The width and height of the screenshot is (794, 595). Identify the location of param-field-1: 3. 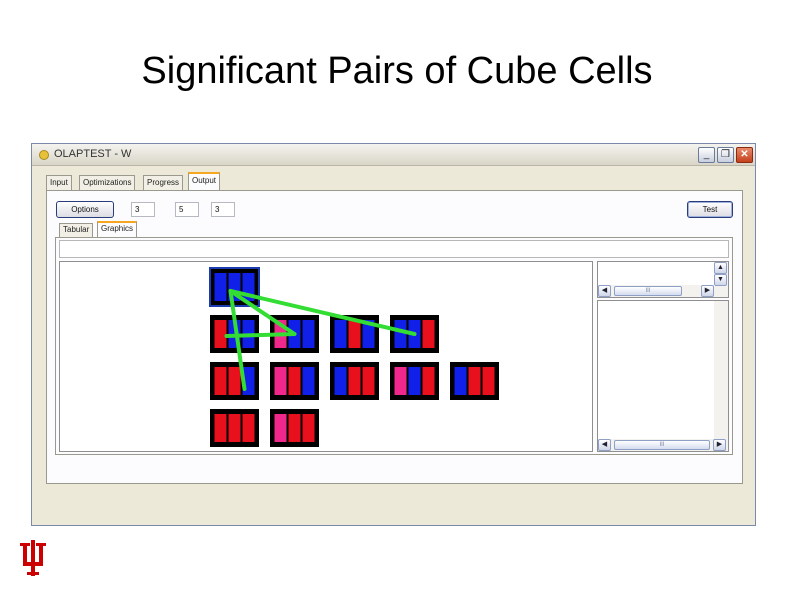
(143, 209).